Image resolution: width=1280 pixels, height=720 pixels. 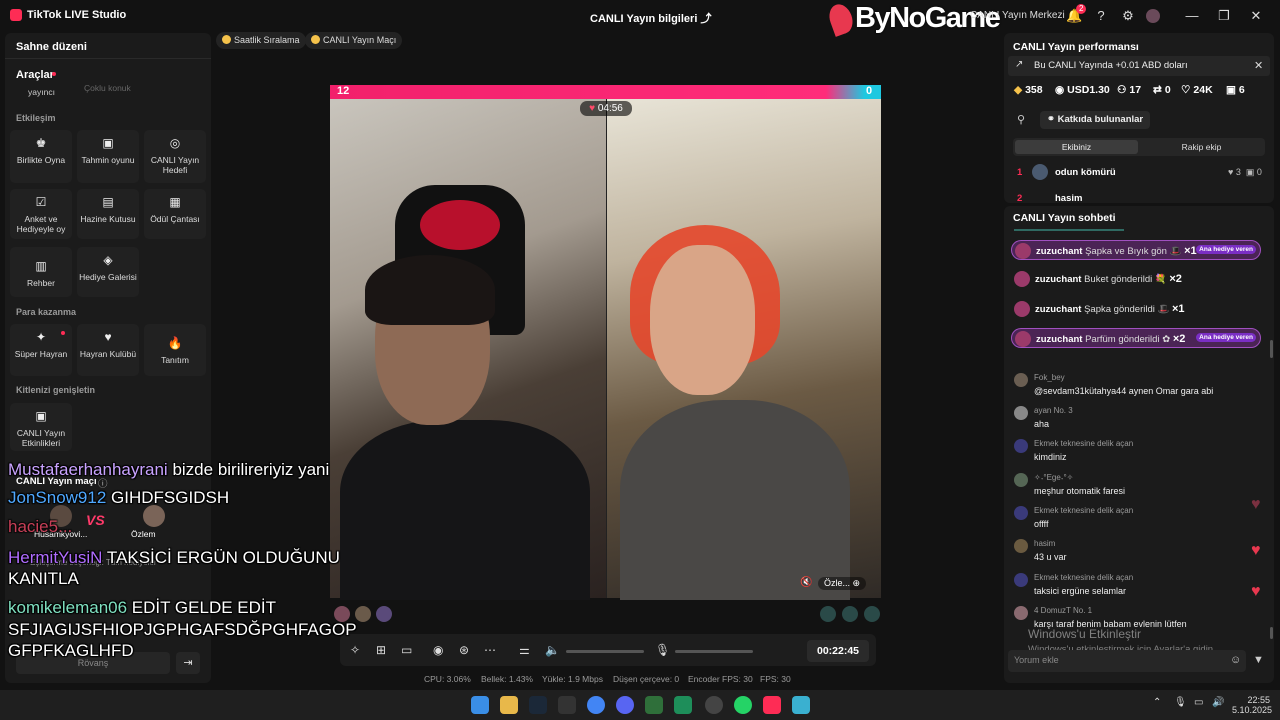 What do you see at coordinates (1231, 90) in the screenshot?
I see `gift-icon: ▣` at bounding box center [1231, 90].